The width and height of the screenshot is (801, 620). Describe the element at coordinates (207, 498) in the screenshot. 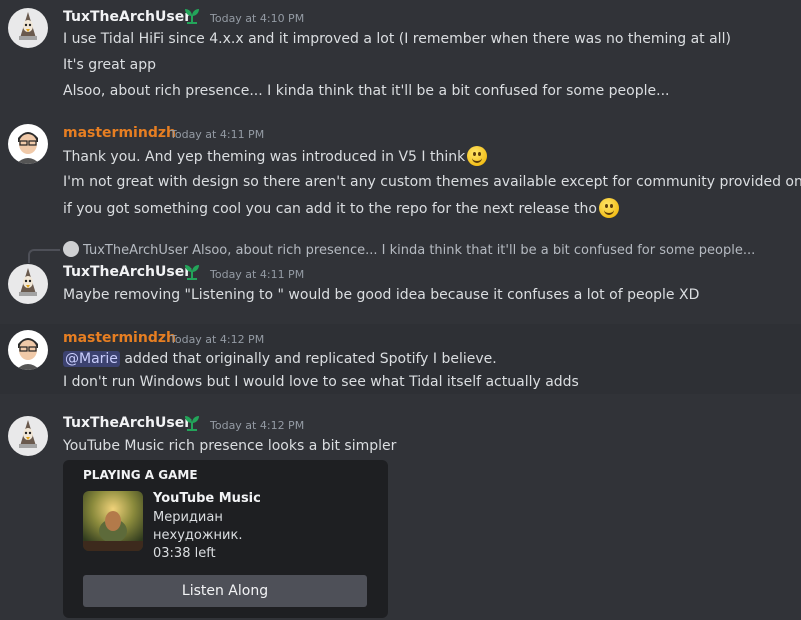

I see `activity-name: YouTube Music` at that location.